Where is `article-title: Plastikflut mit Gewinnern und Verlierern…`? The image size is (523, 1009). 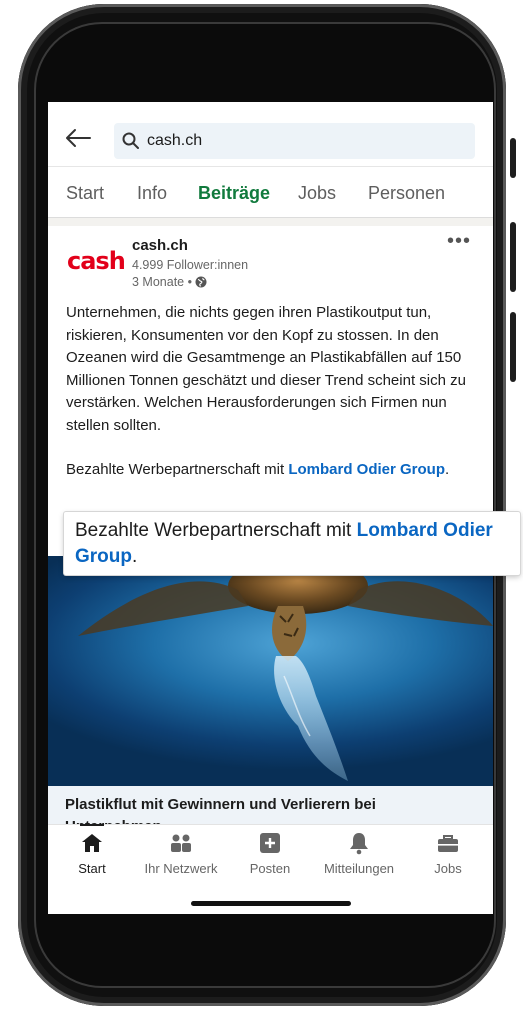
article-title: Plastikflut mit Gewinnern und Verlierern… is located at coordinates (220, 804).